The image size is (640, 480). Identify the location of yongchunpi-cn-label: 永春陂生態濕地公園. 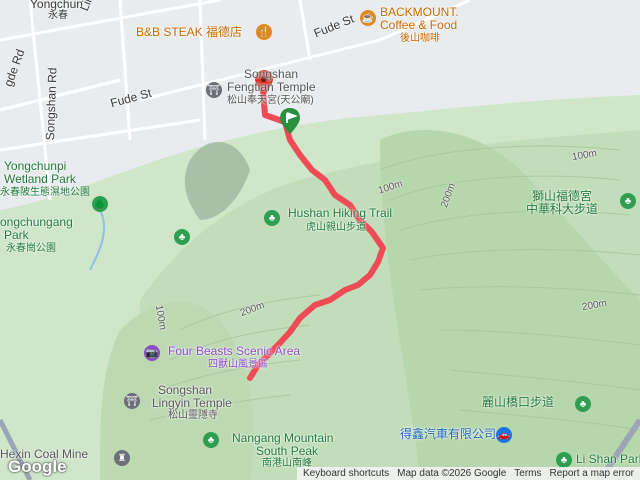
(45, 192).